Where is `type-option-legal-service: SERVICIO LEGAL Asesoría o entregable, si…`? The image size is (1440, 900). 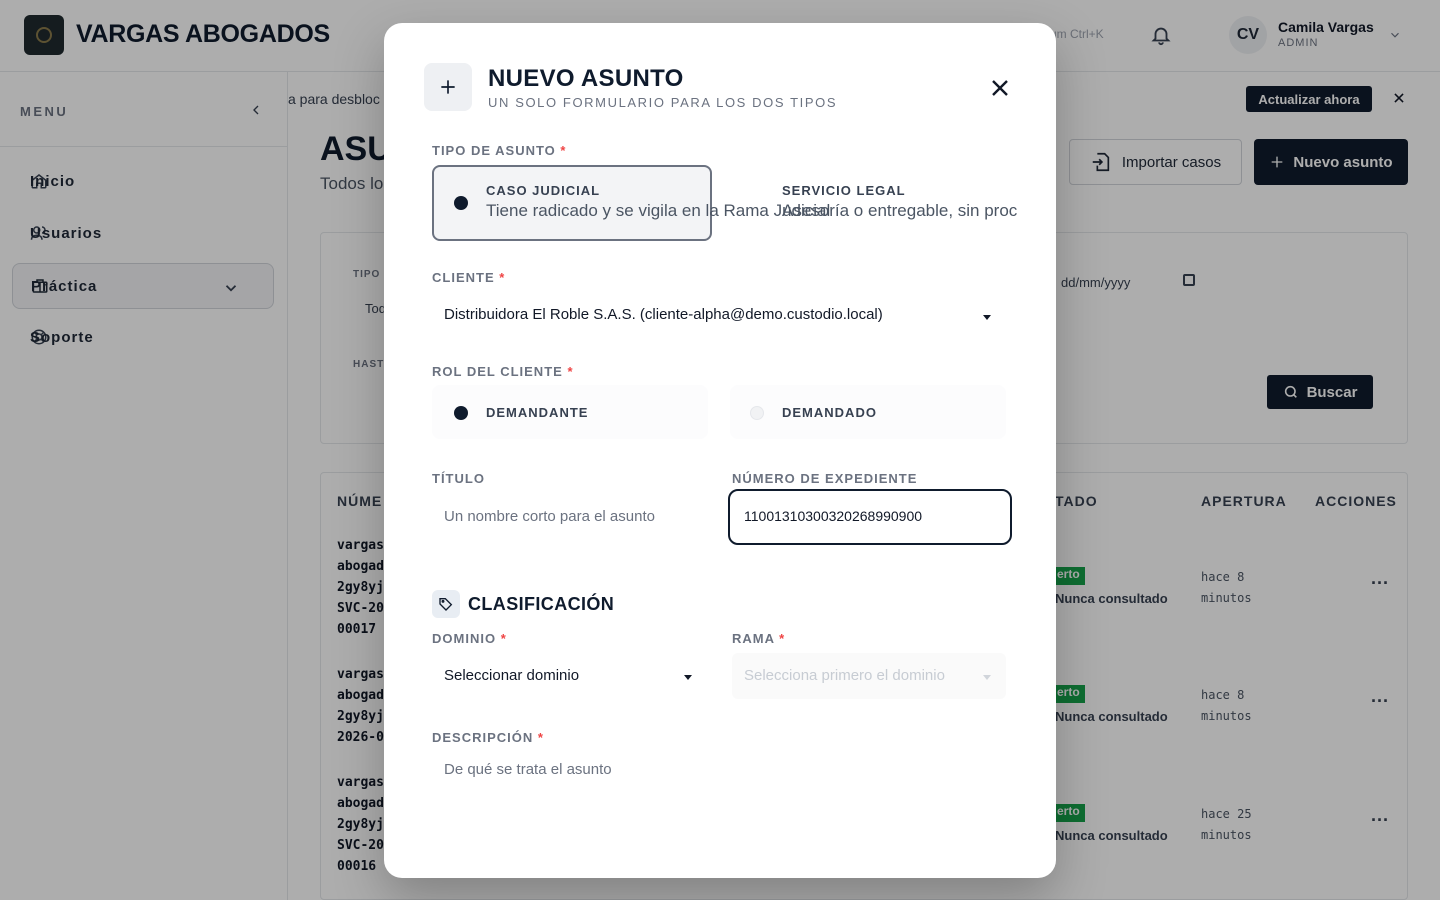 type-option-legal-service: SERVICIO LEGAL Asesoría o entregable, si… is located at coordinates (873, 203).